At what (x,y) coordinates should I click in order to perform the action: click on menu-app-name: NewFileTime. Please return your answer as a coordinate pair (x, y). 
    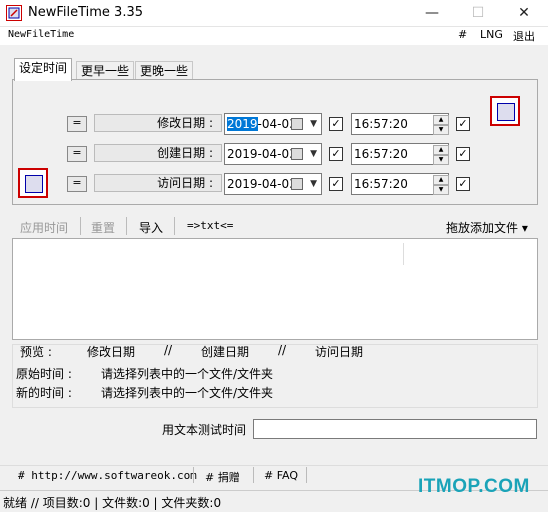
    Looking at the image, I should click on (41, 34).